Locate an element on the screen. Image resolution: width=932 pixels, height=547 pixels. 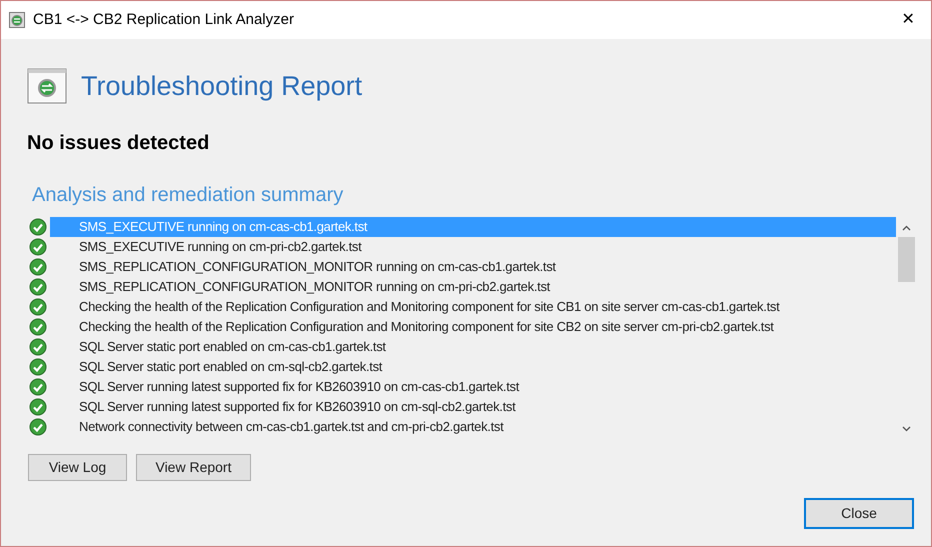
summary-heading: Analysis and remediation summary is located at coordinates (188, 195).